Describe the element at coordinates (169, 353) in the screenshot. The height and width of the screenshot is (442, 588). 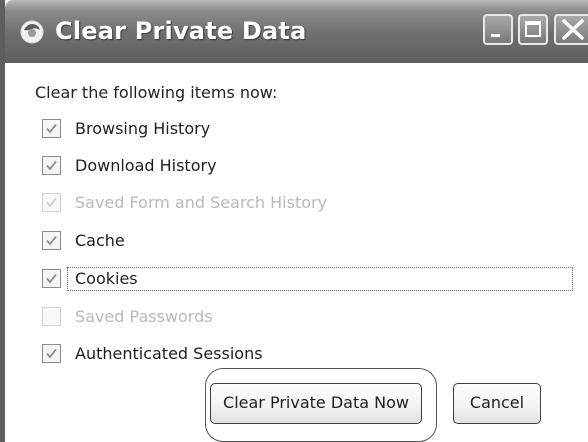
I see `option-label: Authenticated Sessions` at that location.